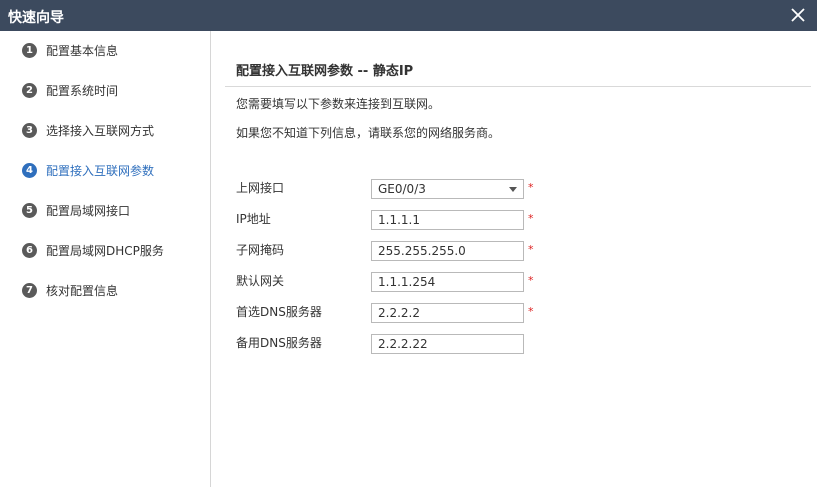 Image resolution: width=817 pixels, height=487 pixels. Describe the element at coordinates (29, 290) in the screenshot. I see `step-number: 7` at that location.